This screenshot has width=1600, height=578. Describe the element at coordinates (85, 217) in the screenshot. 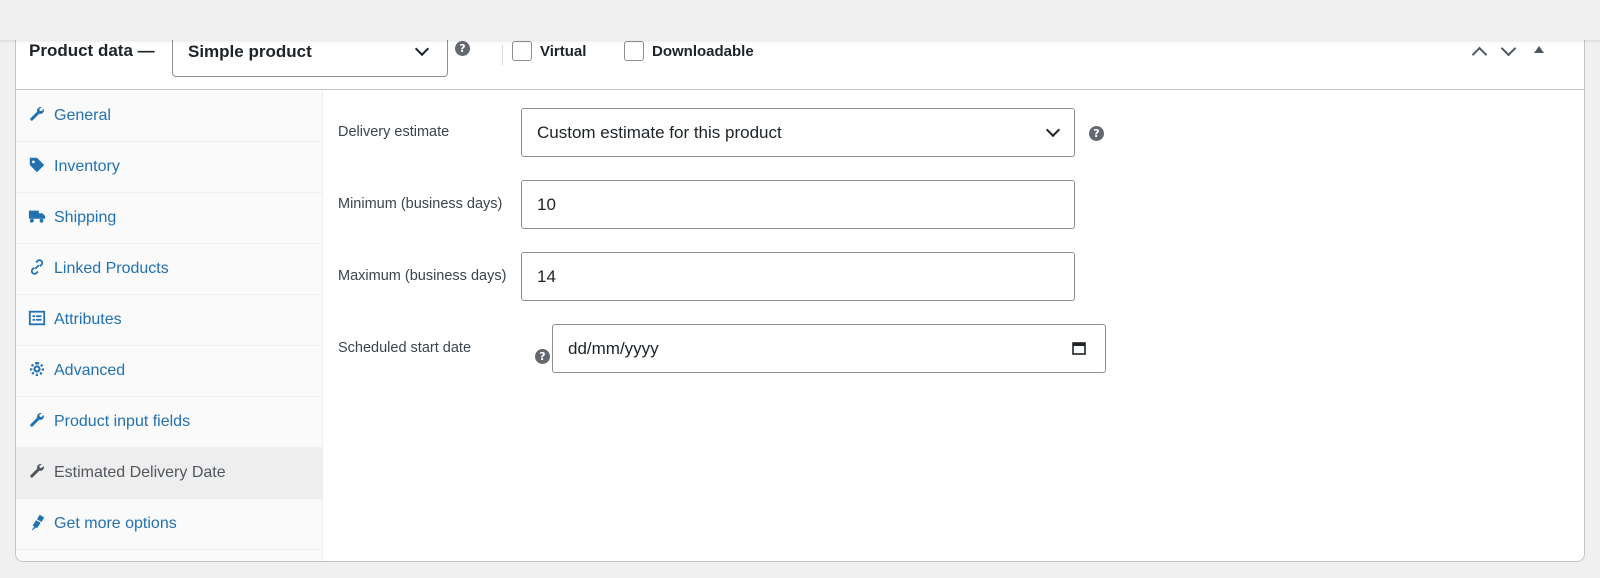

I see `tab-label: Shipping` at that location.